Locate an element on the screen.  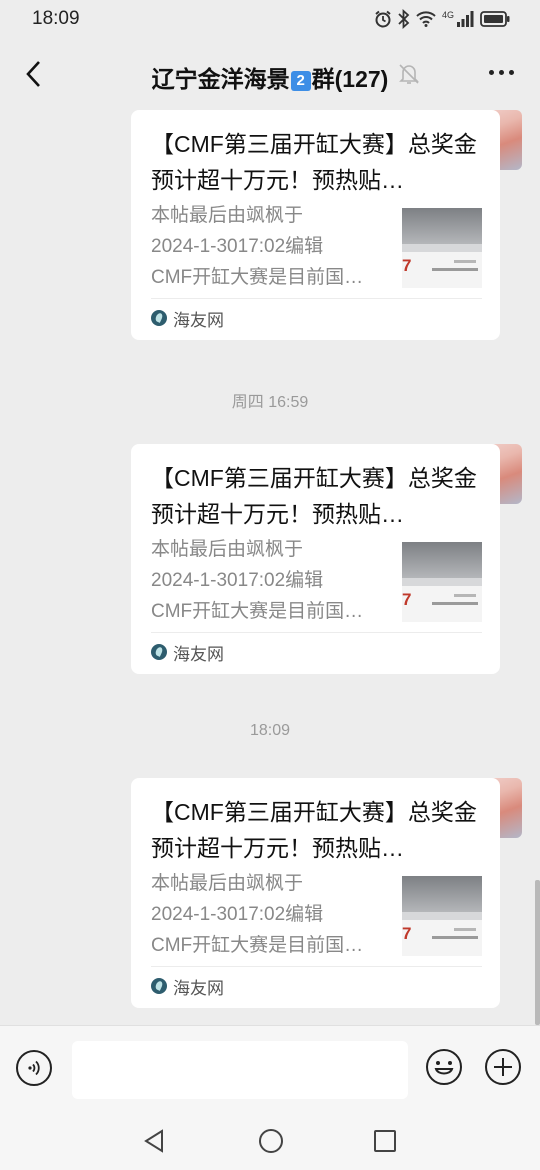
bell-off-icon is located at coordinates (409, 76).